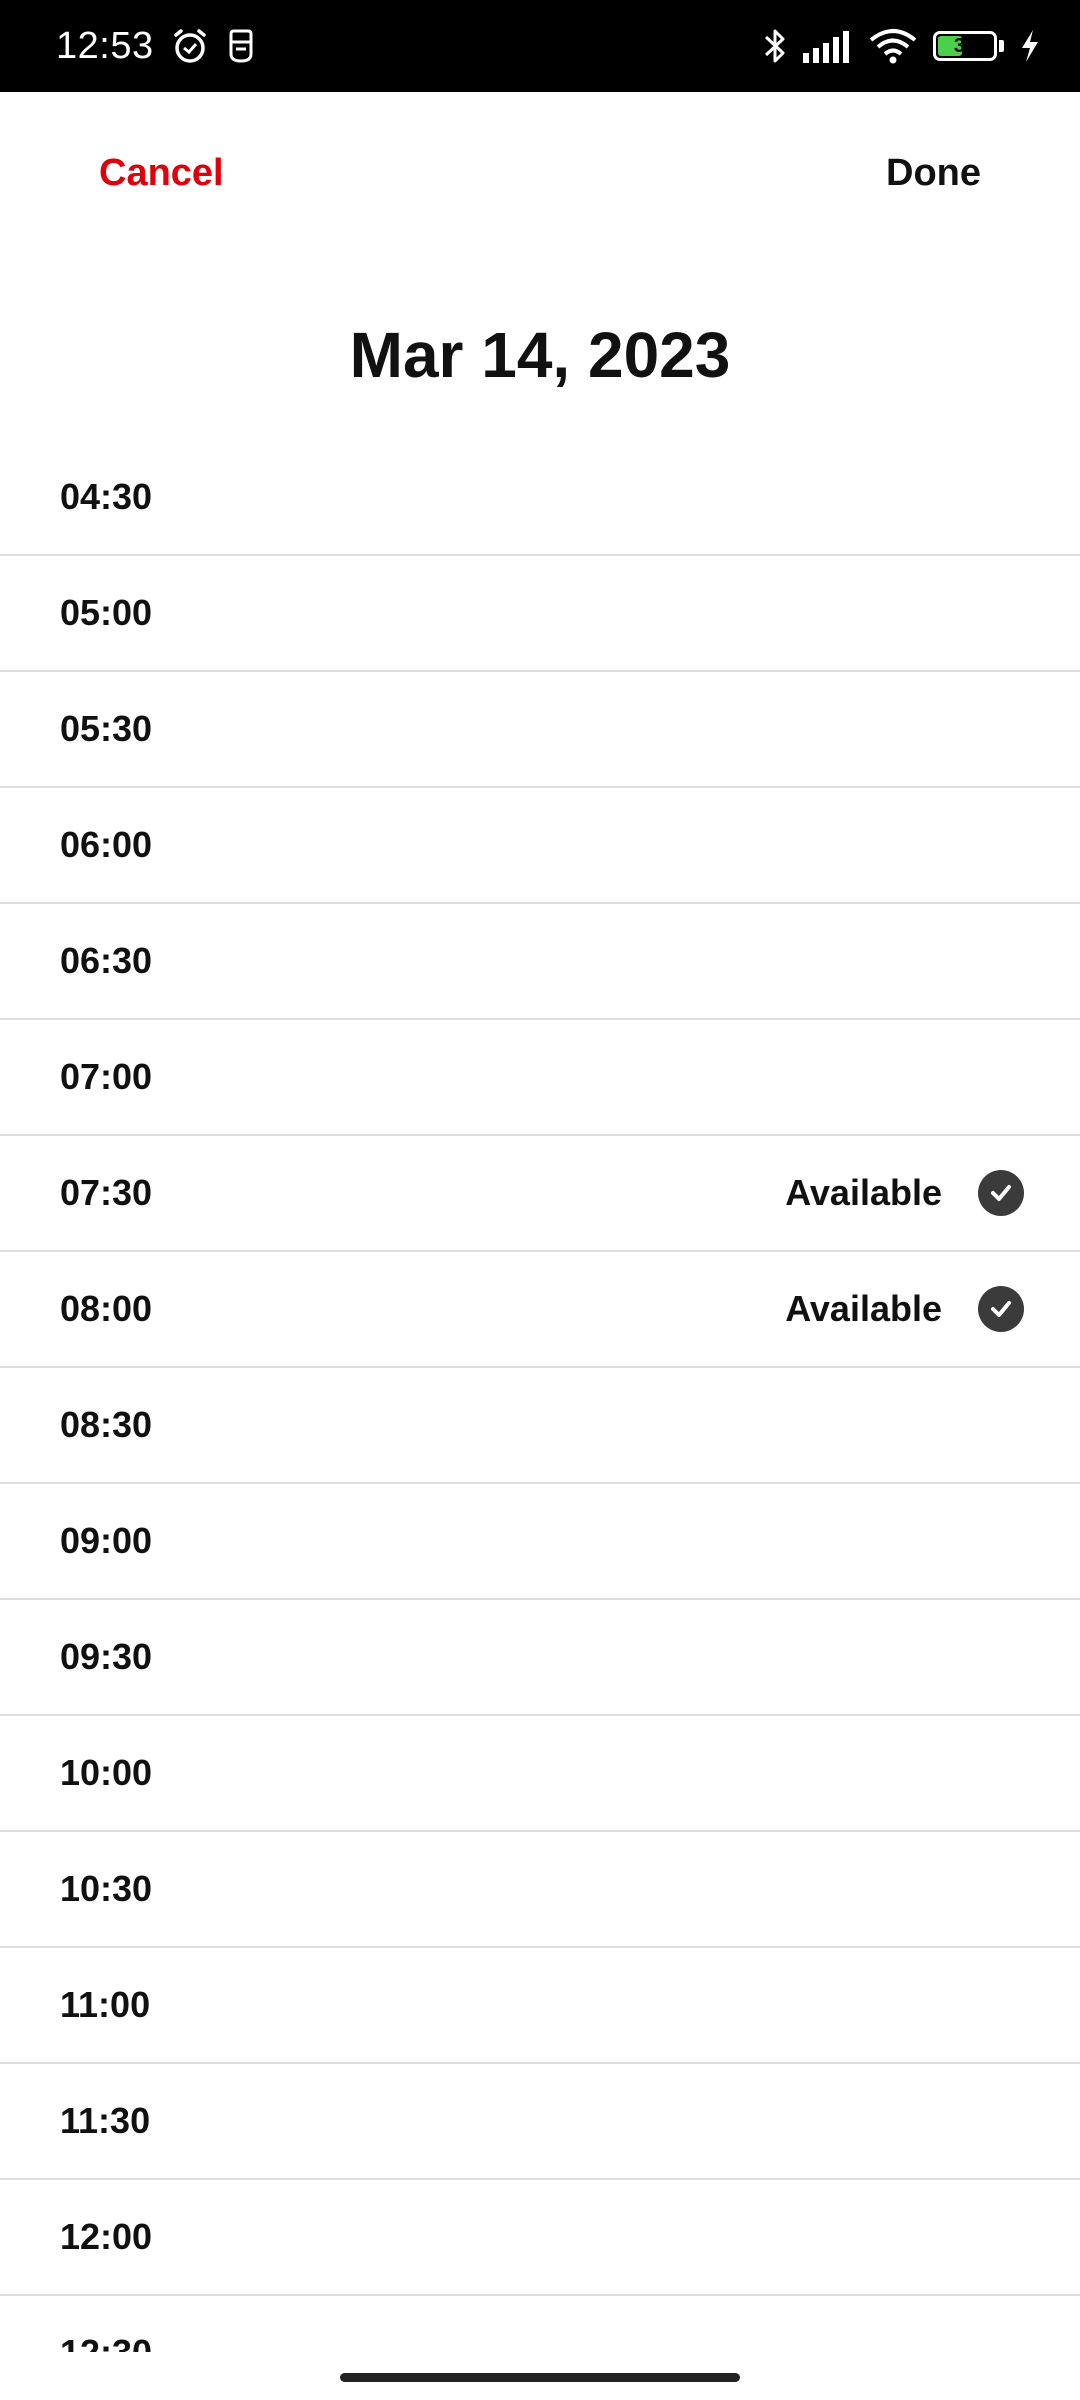  Describe the element at coordinates (540, 1078) in the screenshot. I see `time-slot-row: 07:00` at that location.